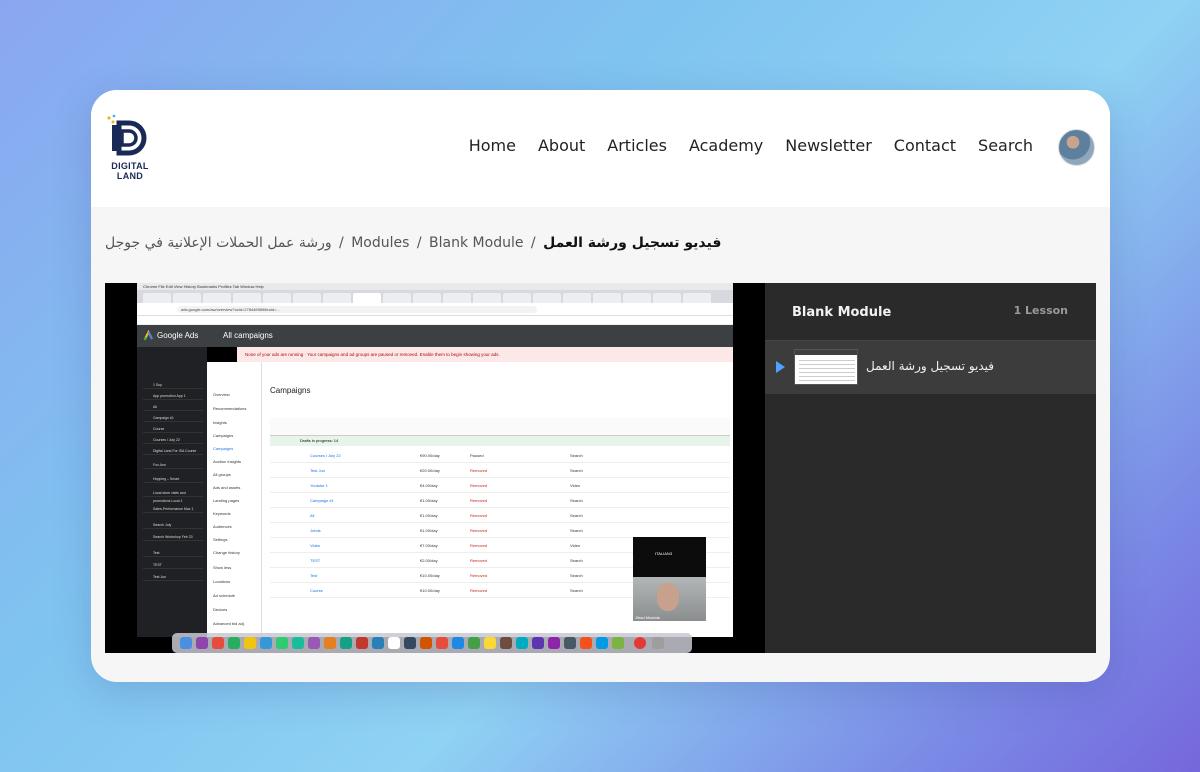  What do you see at coordinates (173, 429) in the screenshot?
I see `sidebar-campaign: Course` at bounding box center [173, 429].